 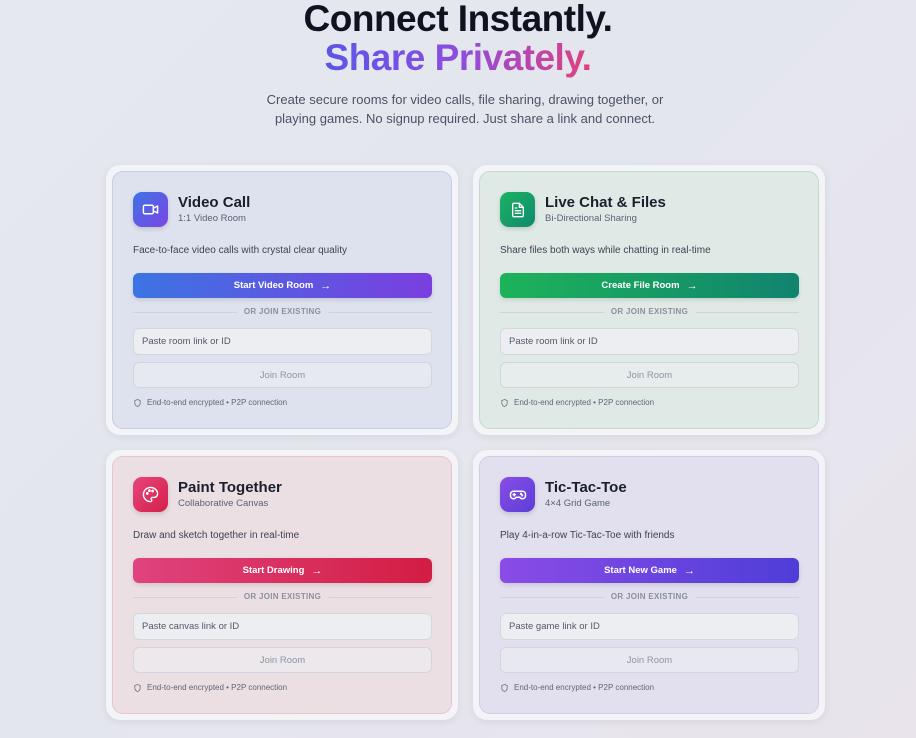 I want to click on card-subtitle: 1:1 Video Room, so click(x=212, y=218).